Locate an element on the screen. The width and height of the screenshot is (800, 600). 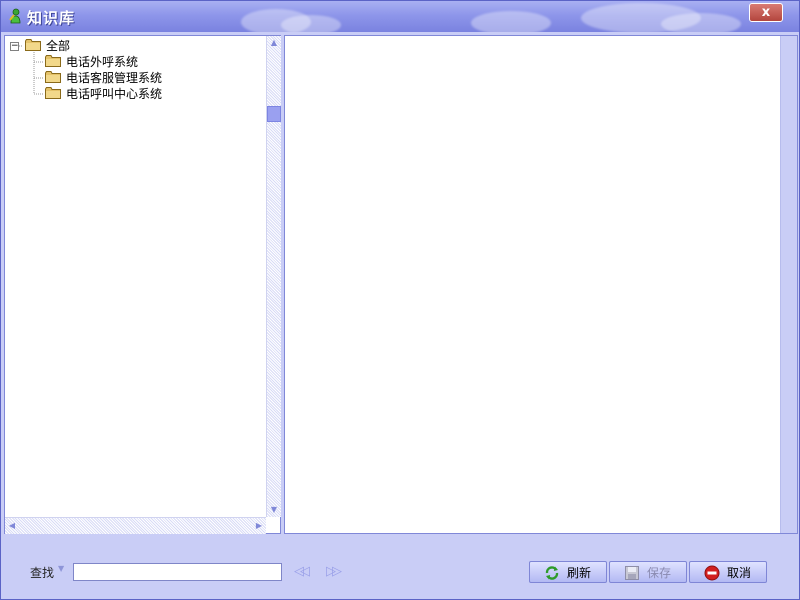
tree-node: 电话呼叫中心系统 is located at coordinates (130, 94).